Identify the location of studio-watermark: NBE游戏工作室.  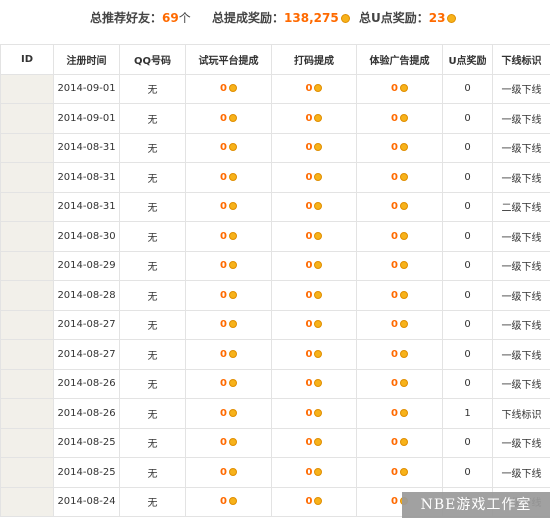
(476, 505).